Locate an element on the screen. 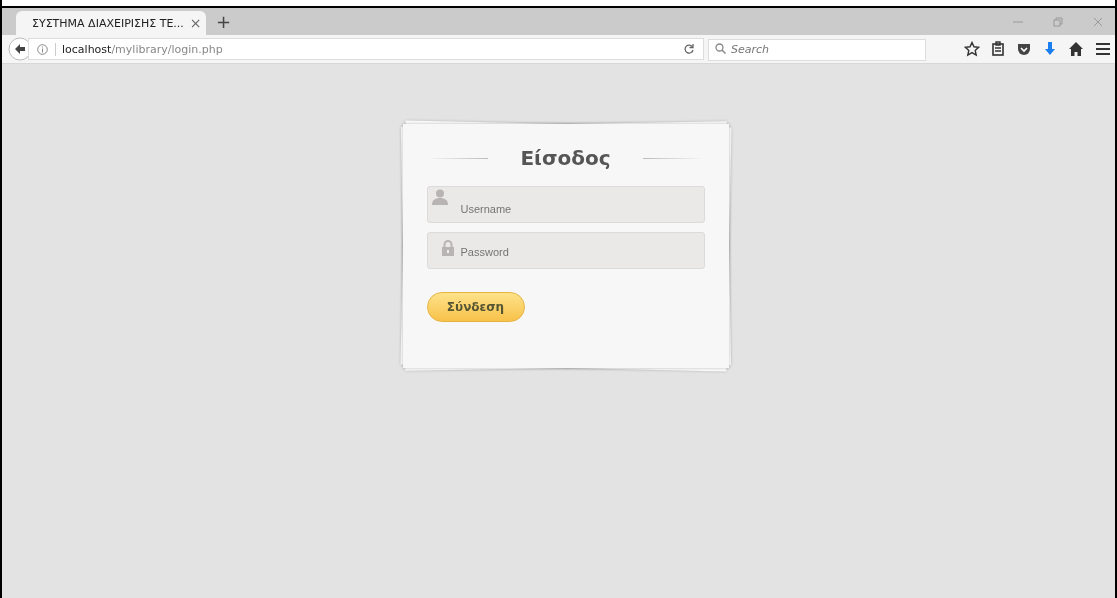 The width and height of the screenshot is (1117, 598). browser-tab: ΣΥΣΤΗΜΑ ΔΙΑΧΕΙΡΙΣΗΣ ΤΕ... × is located at coordinates (111, 23).